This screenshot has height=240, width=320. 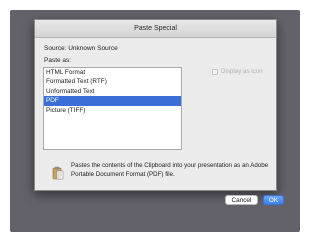 I want to click on ok-button: OK, so click(x=273, y=200).